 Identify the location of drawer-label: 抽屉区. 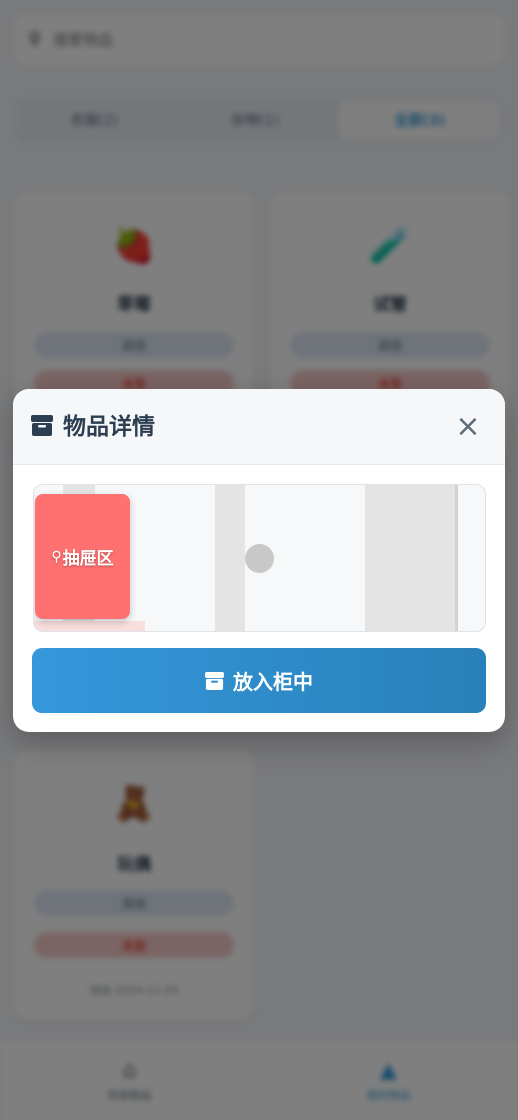
(88, 559).